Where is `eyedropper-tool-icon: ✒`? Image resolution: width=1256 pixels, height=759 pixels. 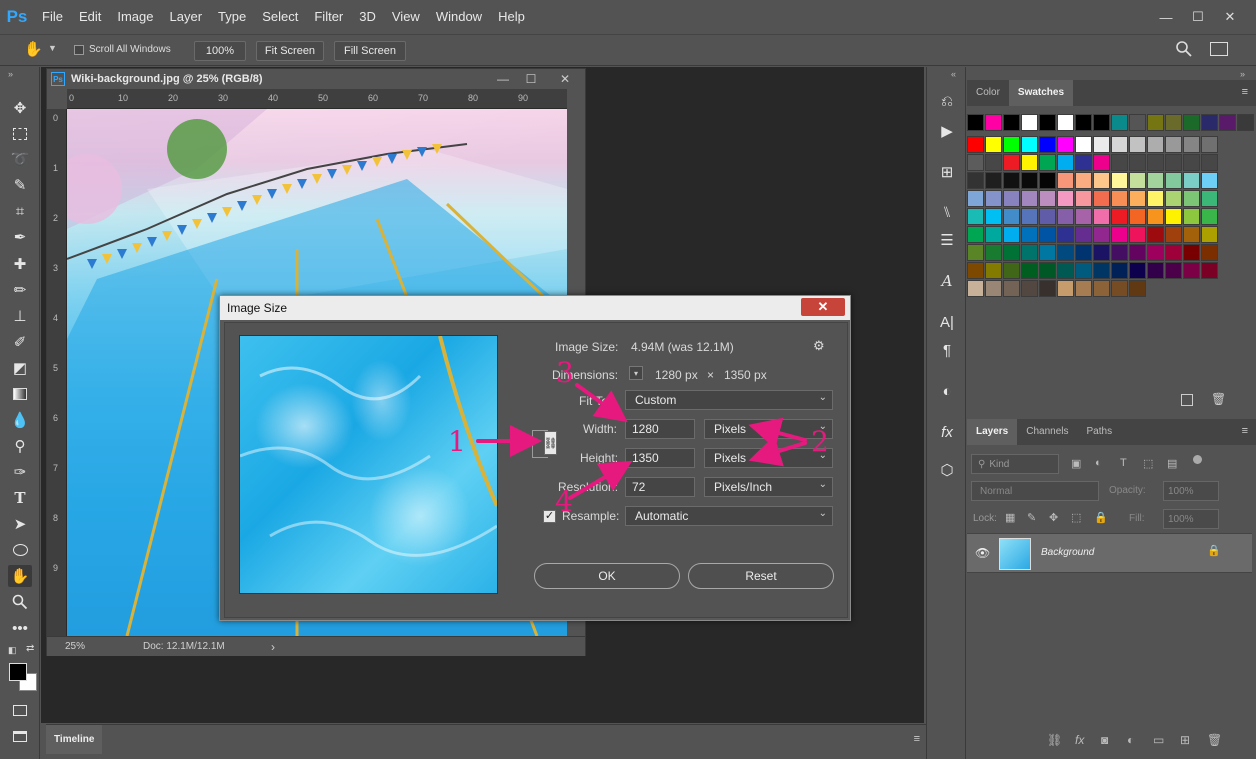 eyedropper-tool-icon: ✒ is located at coordinates (20, 237).